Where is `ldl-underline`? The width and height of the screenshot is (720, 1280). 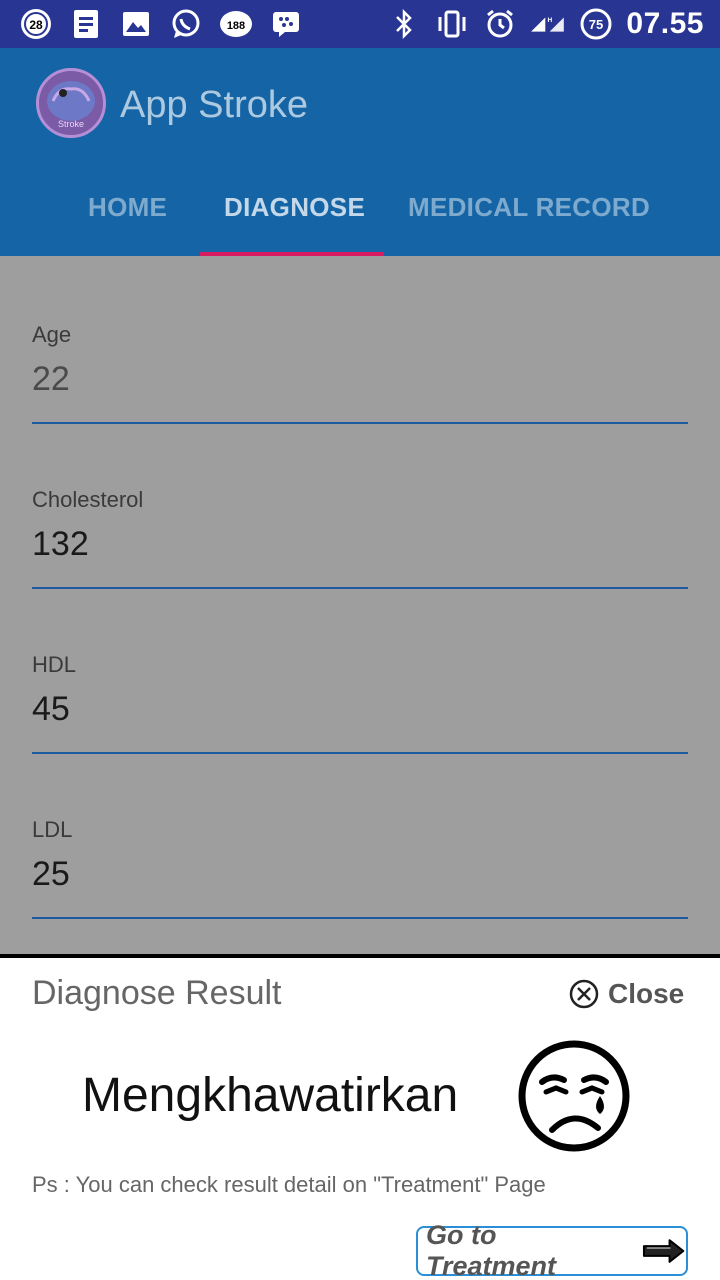 ldl-underline is located at coordinates (360, 918).